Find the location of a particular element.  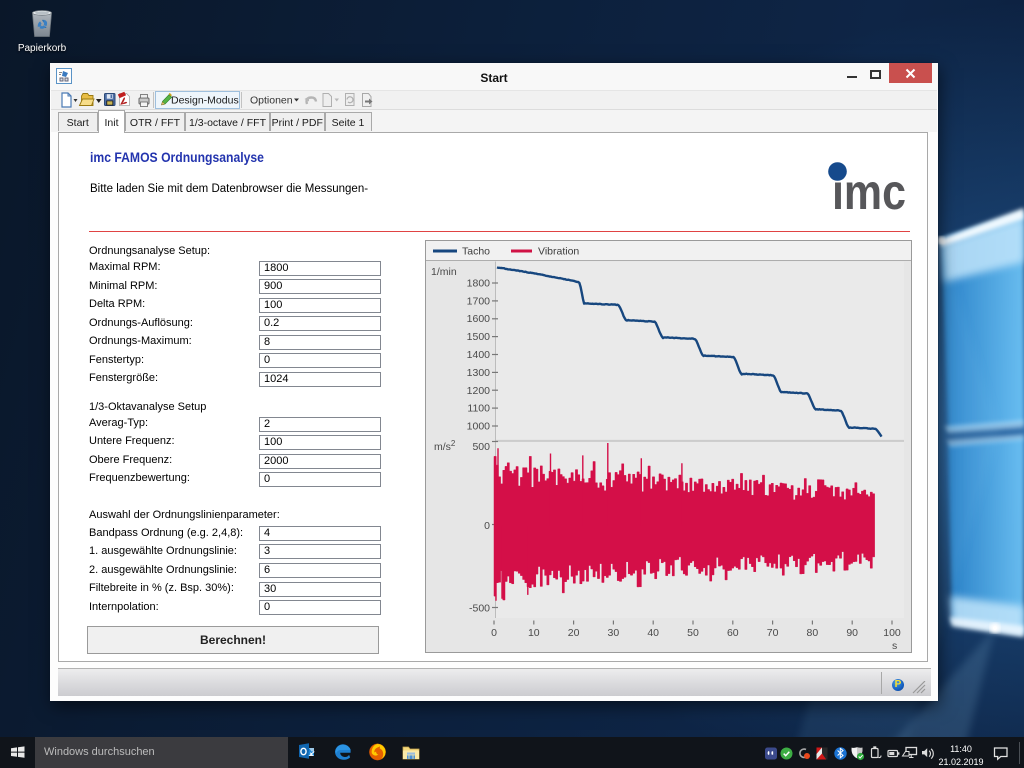

svg-text: 10 is located at coordinates (534, 633).